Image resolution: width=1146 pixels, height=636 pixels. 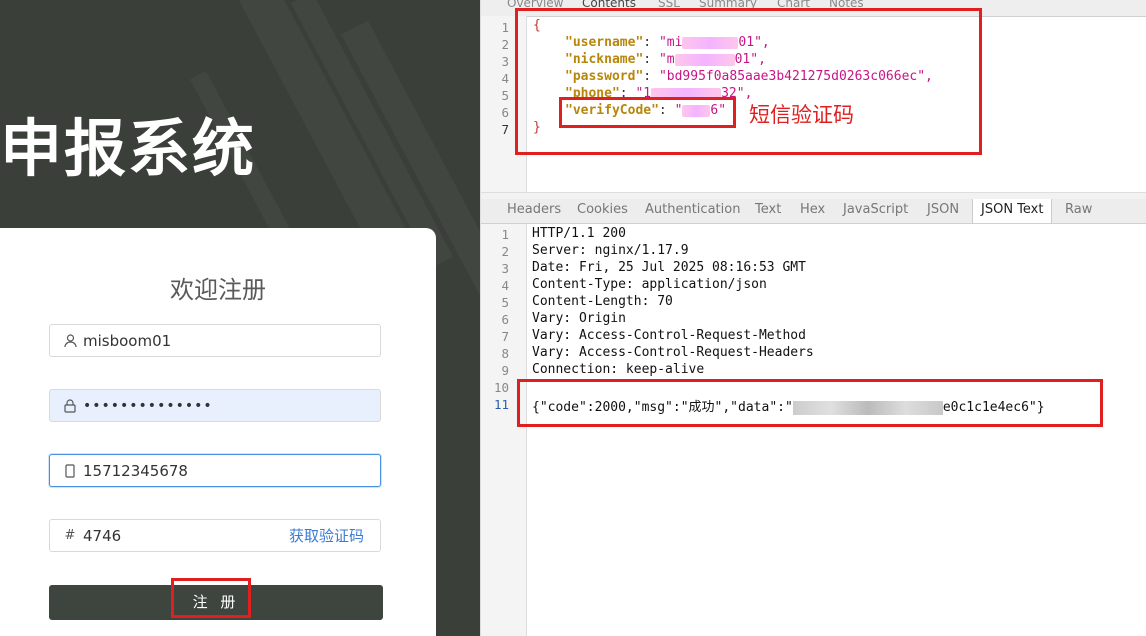 I want to click on lock-icon, so click(x=70, y=405).